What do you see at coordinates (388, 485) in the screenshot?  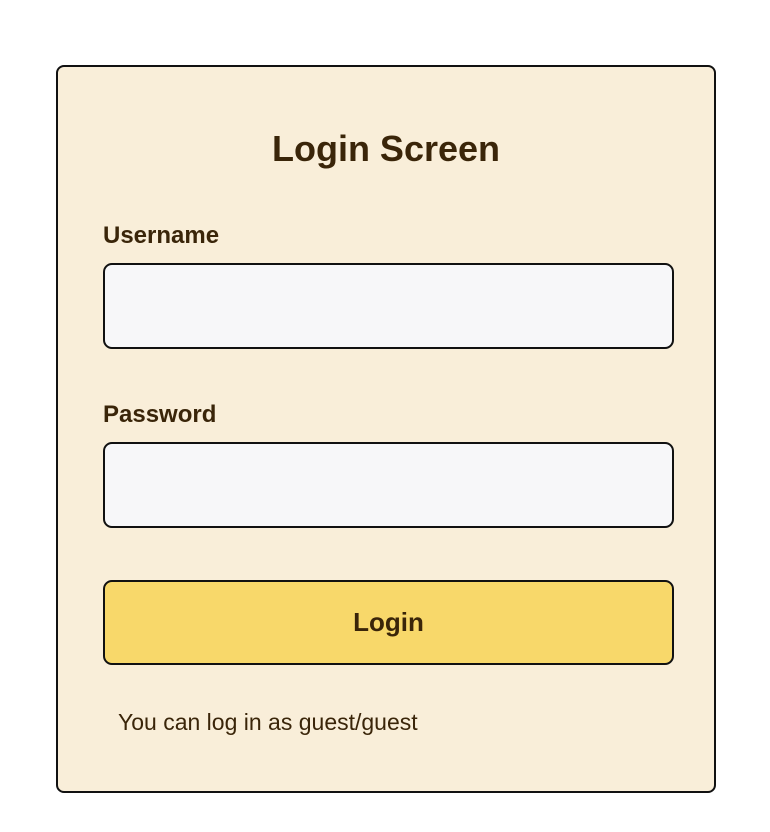 I see `password-input` at bounding box center [388, 485].